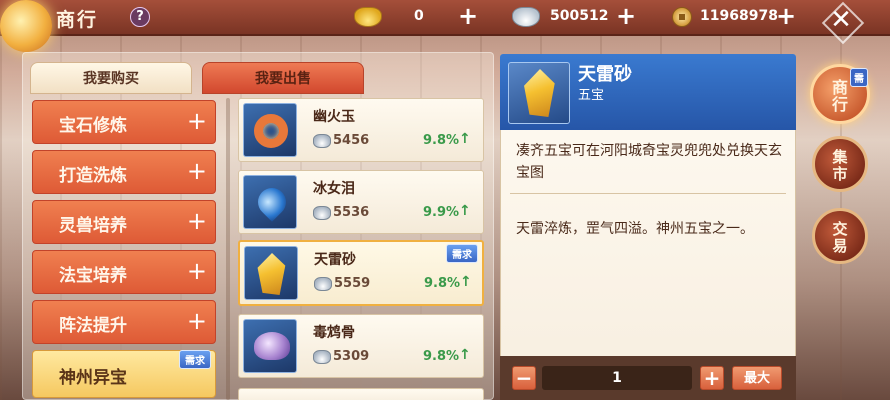 This screenshot has width=890, height=400. I want to click on copper-coin-icon, so click(682, 17).